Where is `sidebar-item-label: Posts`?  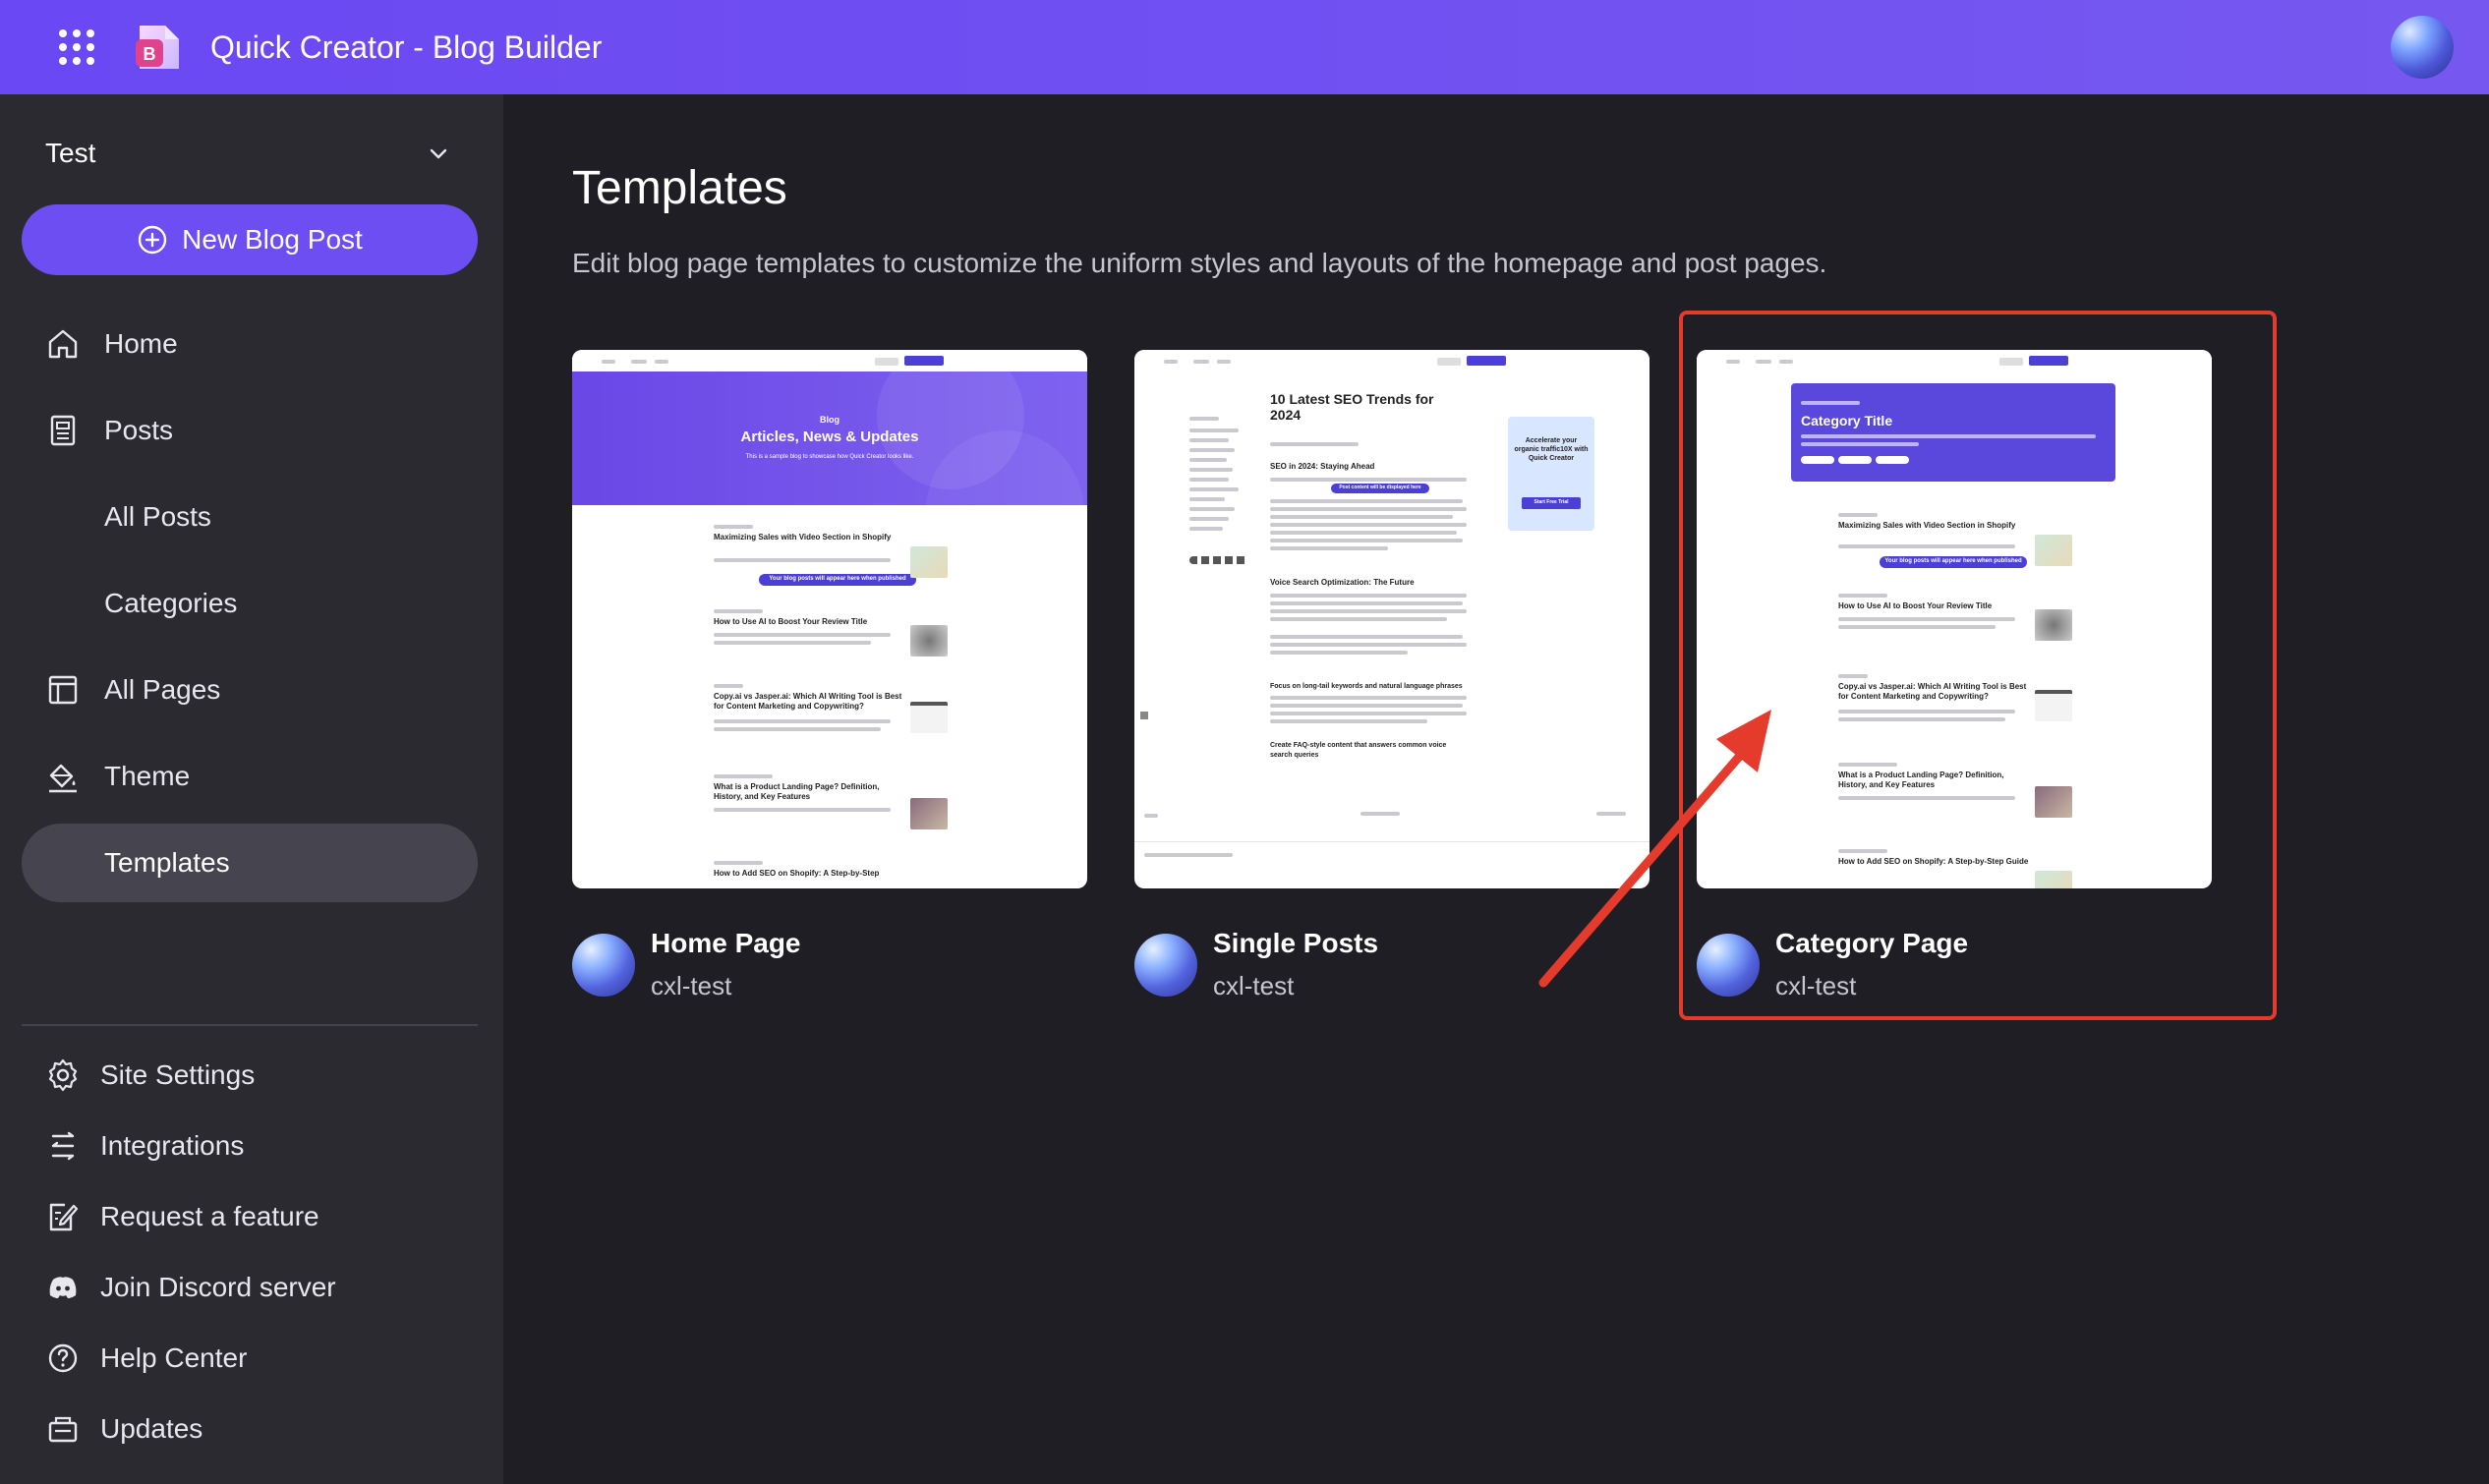 sidebar-item-label: Posts is located at coordinates (139, 430).